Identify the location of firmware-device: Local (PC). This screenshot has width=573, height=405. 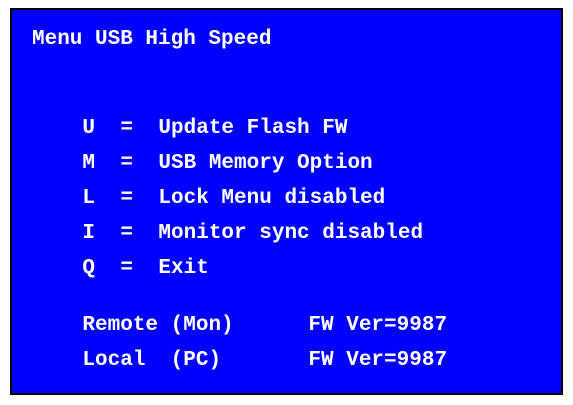
(152, 360).